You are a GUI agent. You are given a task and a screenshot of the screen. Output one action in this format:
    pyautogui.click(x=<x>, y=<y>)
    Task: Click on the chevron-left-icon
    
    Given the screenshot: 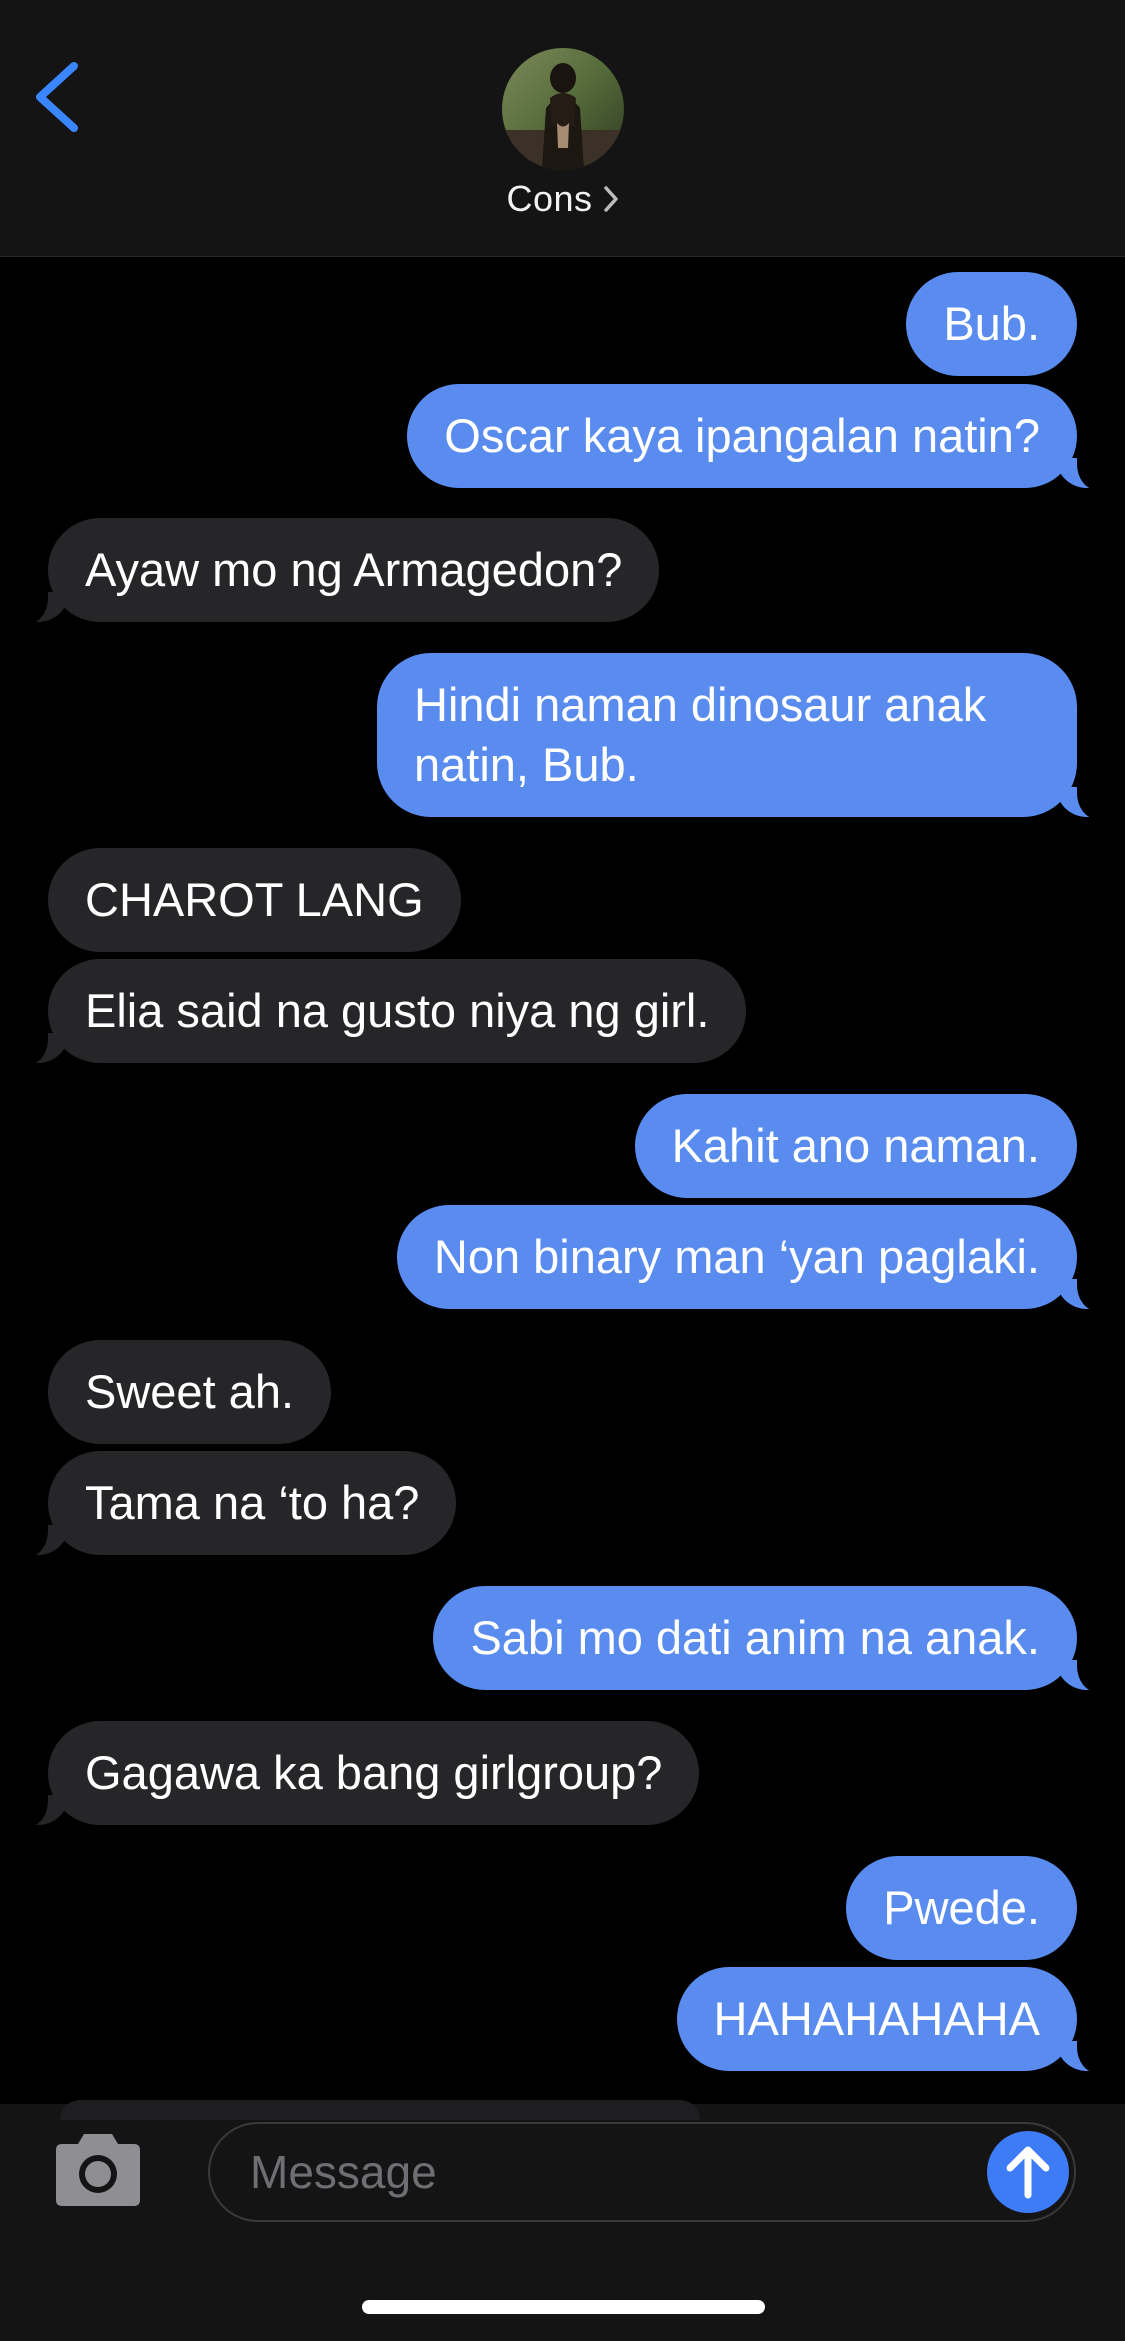 What is the action you would take?
    pyautogui.click(x=57, y=97)
    